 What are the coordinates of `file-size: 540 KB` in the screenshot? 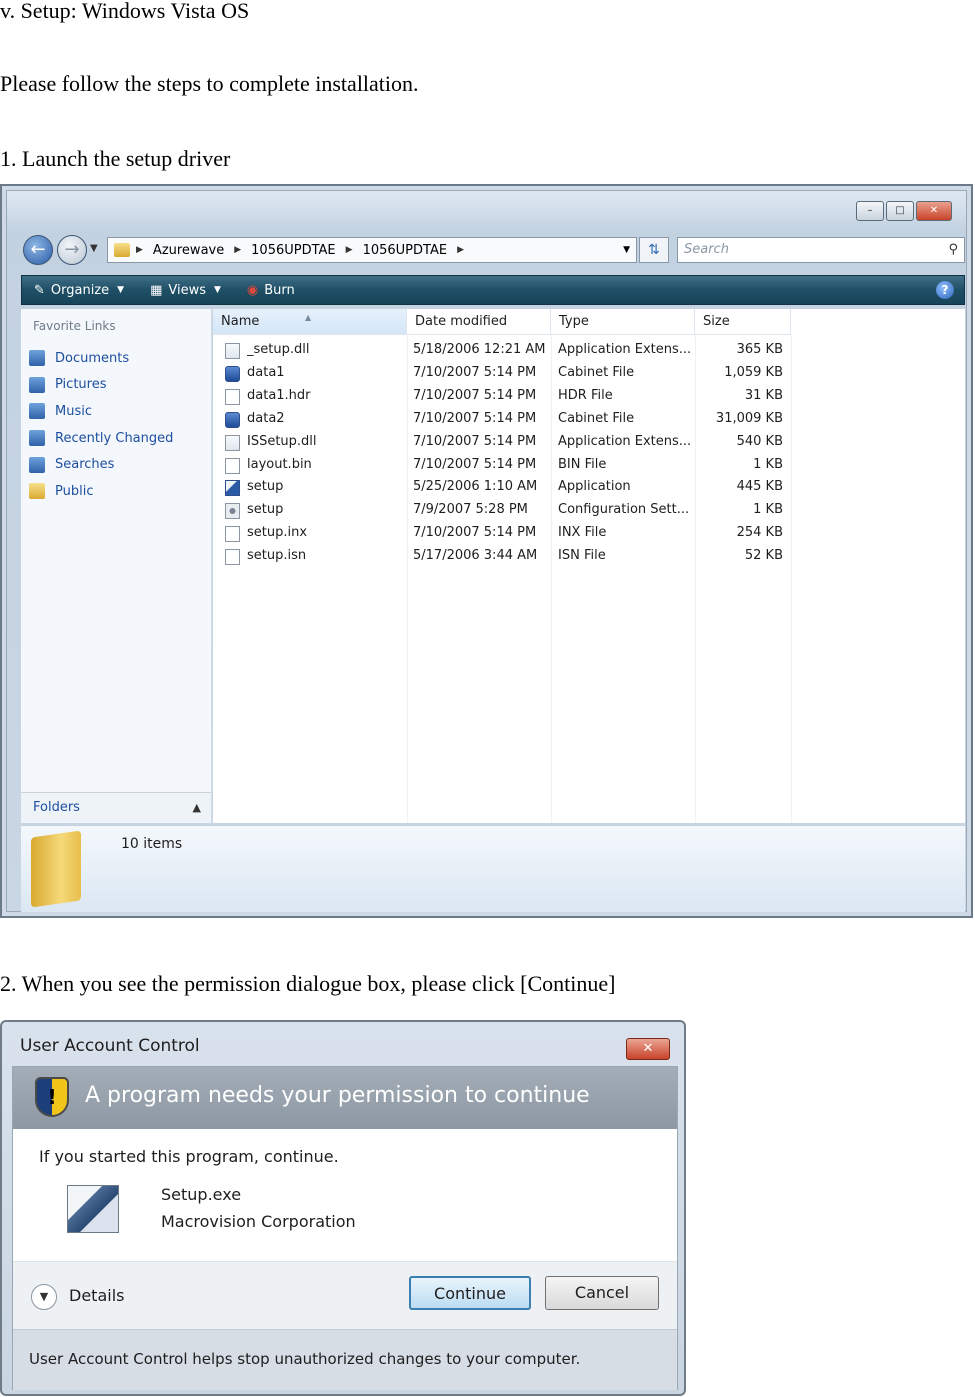 It's located at (759, 441).